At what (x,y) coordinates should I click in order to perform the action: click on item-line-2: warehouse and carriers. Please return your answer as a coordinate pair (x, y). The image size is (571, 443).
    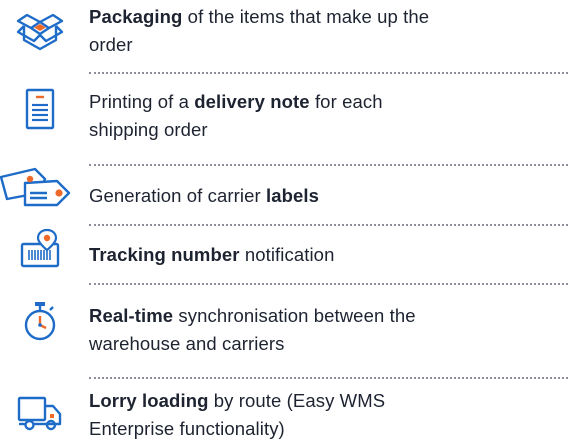
    Looking at the image, I should click on (187, 343).